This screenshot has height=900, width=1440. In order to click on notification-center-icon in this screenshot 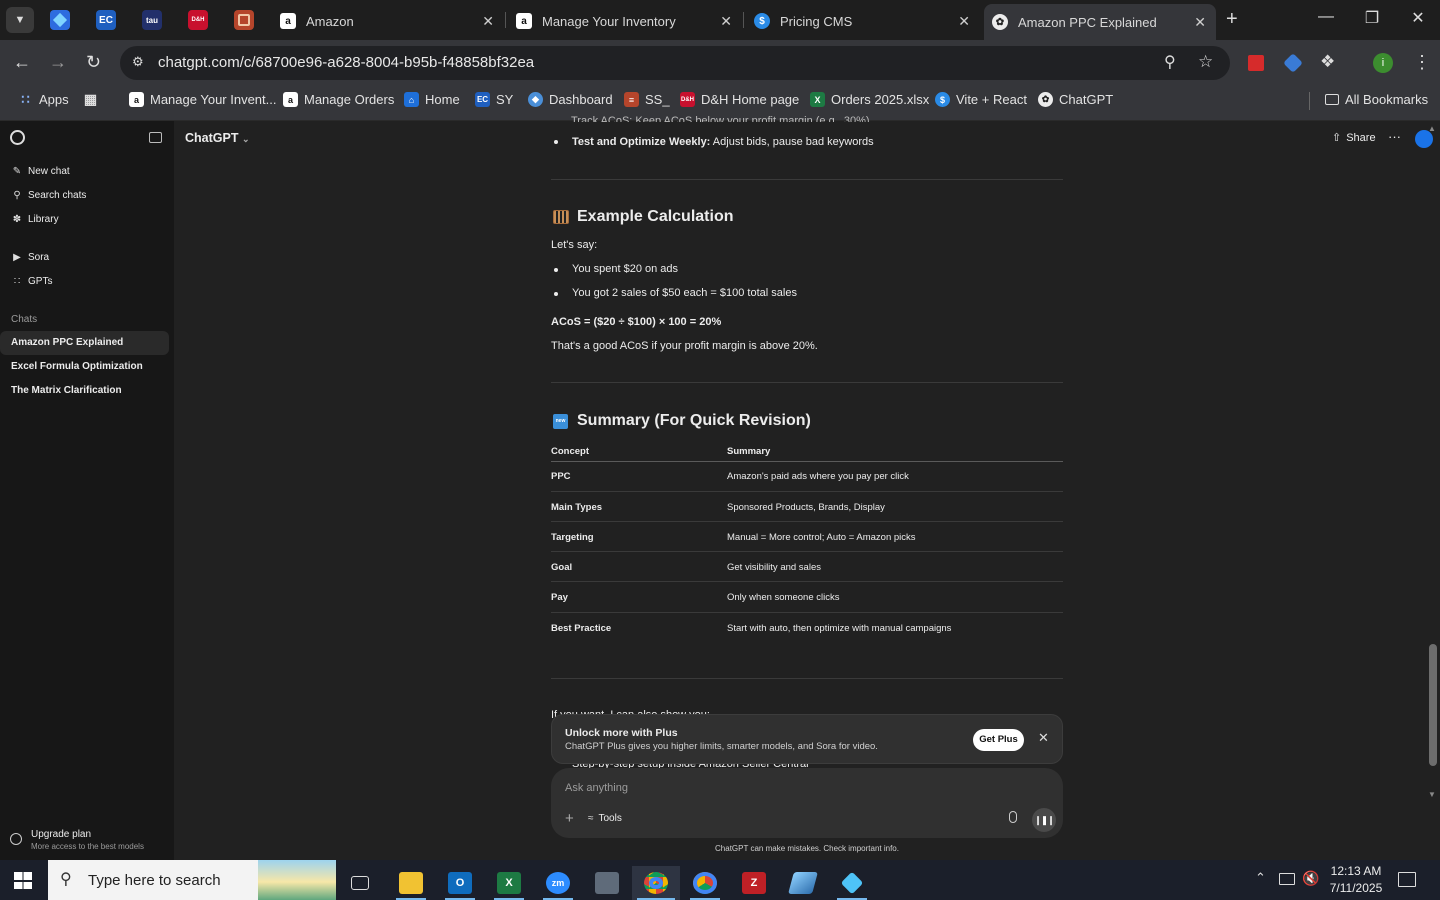, I will do `click(1407, 879)`.